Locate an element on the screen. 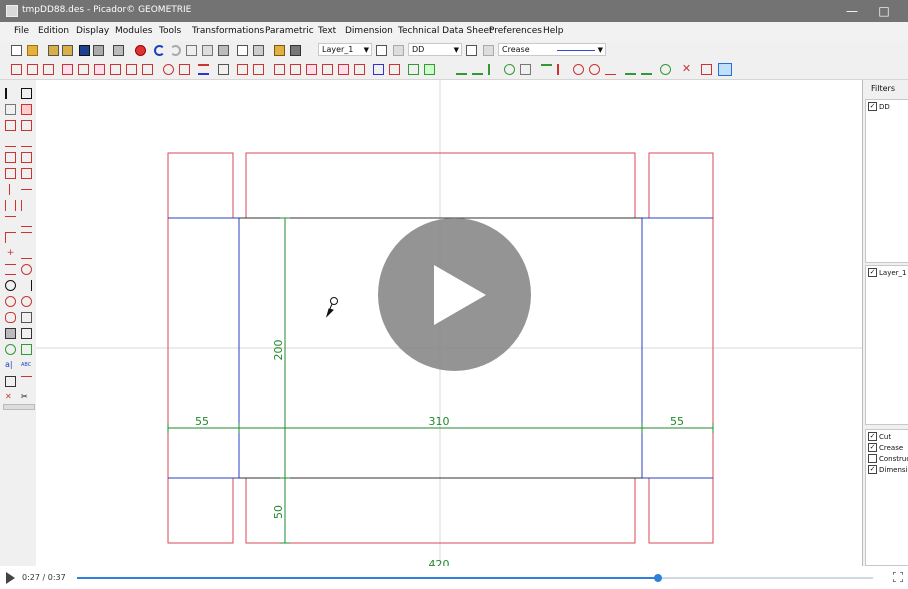 This screenshot has width=908, height=589. menu-help: Help is located at coordinates (553, 31).